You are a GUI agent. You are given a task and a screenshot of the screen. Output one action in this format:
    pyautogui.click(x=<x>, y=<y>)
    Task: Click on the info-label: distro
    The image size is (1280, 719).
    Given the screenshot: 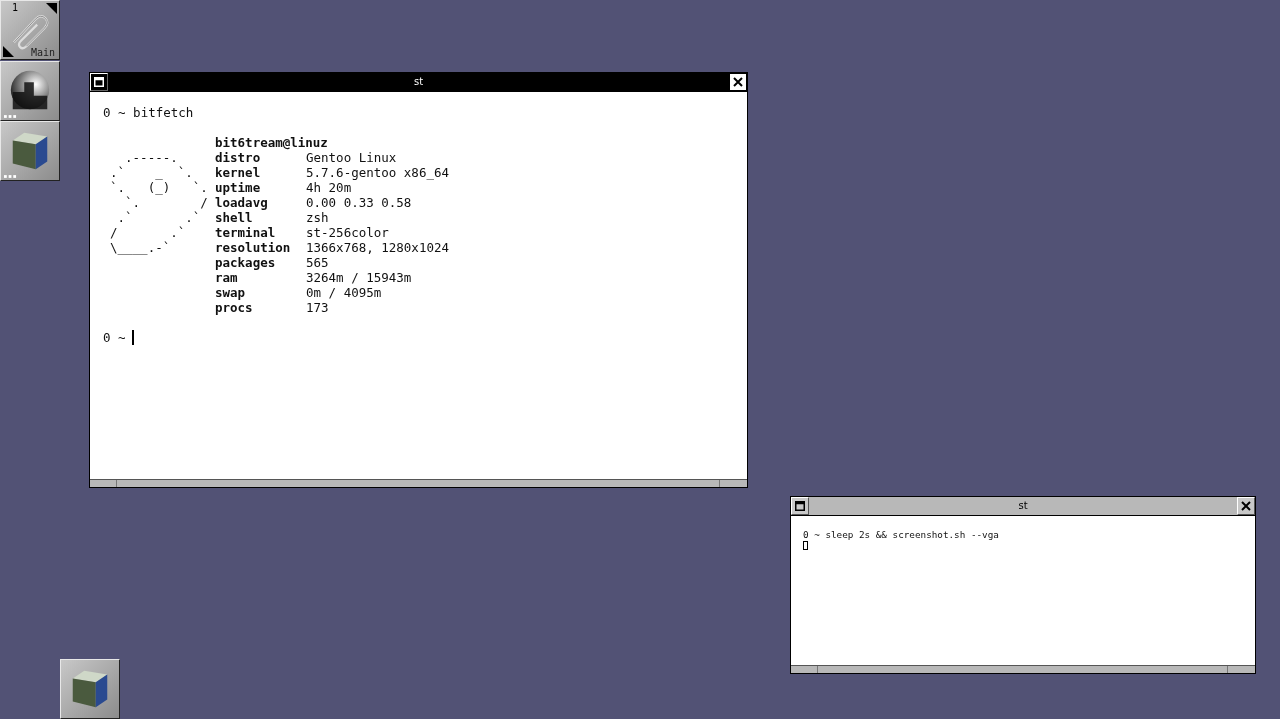 What is the action you would take?
    pyautogui.click(x=238, y=157)
    